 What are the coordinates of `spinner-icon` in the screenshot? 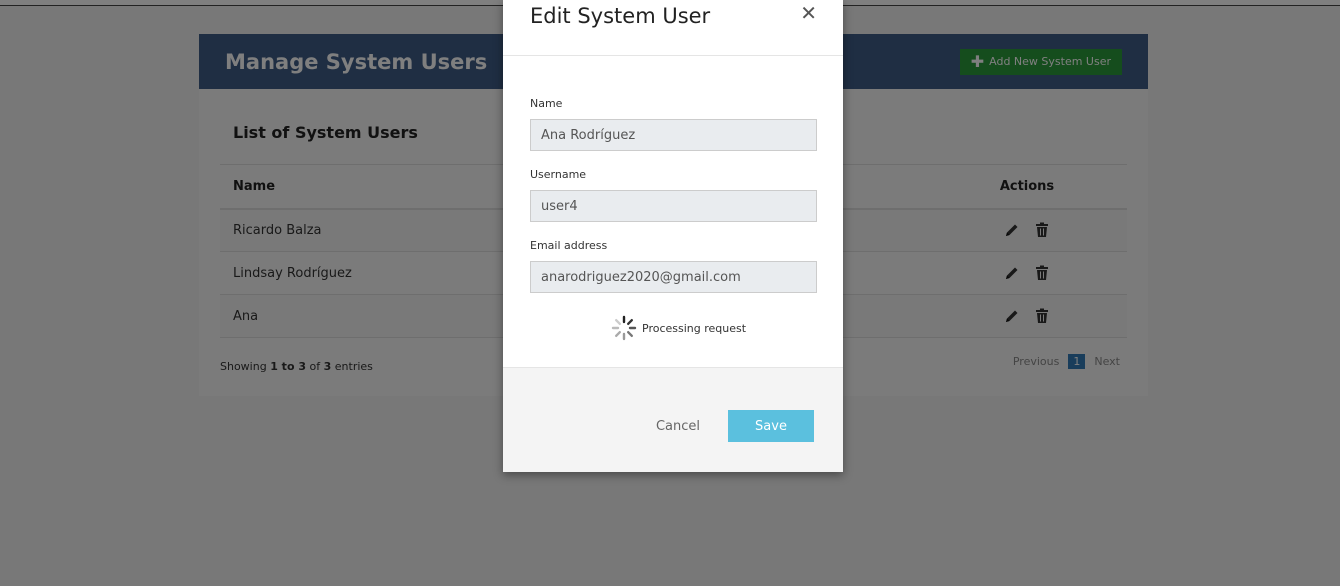 It's located at (624, 328).